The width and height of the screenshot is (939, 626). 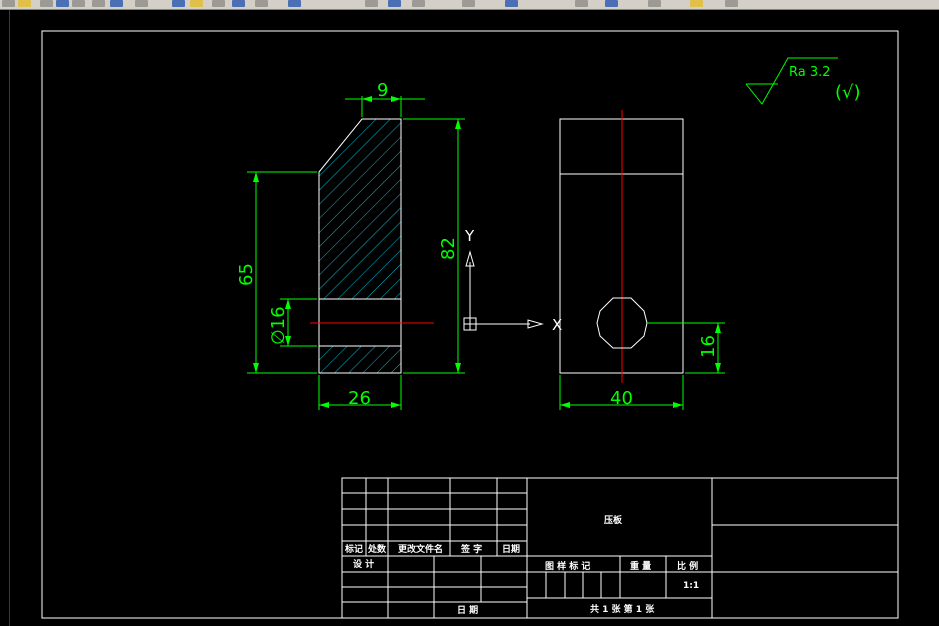 What do you see at coordinates (196, 3) in the screenshot?
I see `zoom-window-icon` at bounding box center [196, 3].